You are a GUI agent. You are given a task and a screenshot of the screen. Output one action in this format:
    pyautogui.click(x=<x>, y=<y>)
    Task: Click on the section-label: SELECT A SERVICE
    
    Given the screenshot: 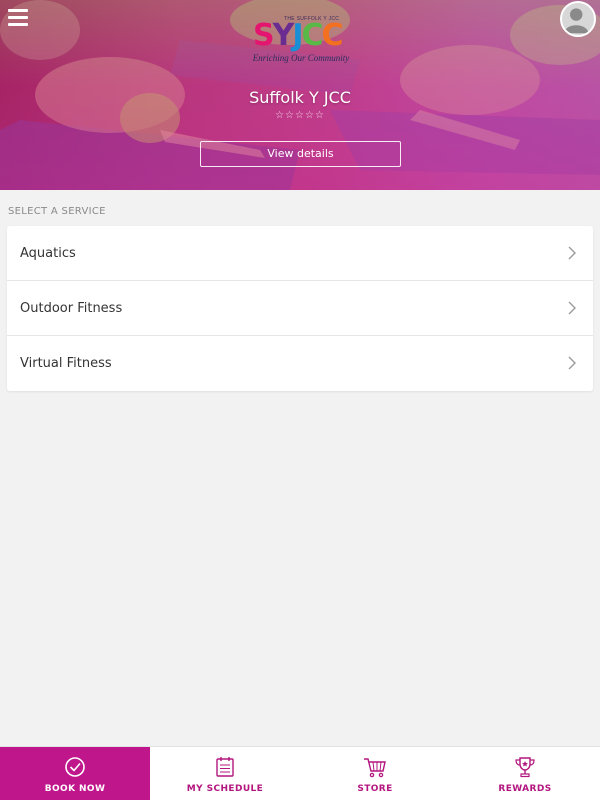 What is the action you would take?
    pyautogui.click(x=57, y=211)
    